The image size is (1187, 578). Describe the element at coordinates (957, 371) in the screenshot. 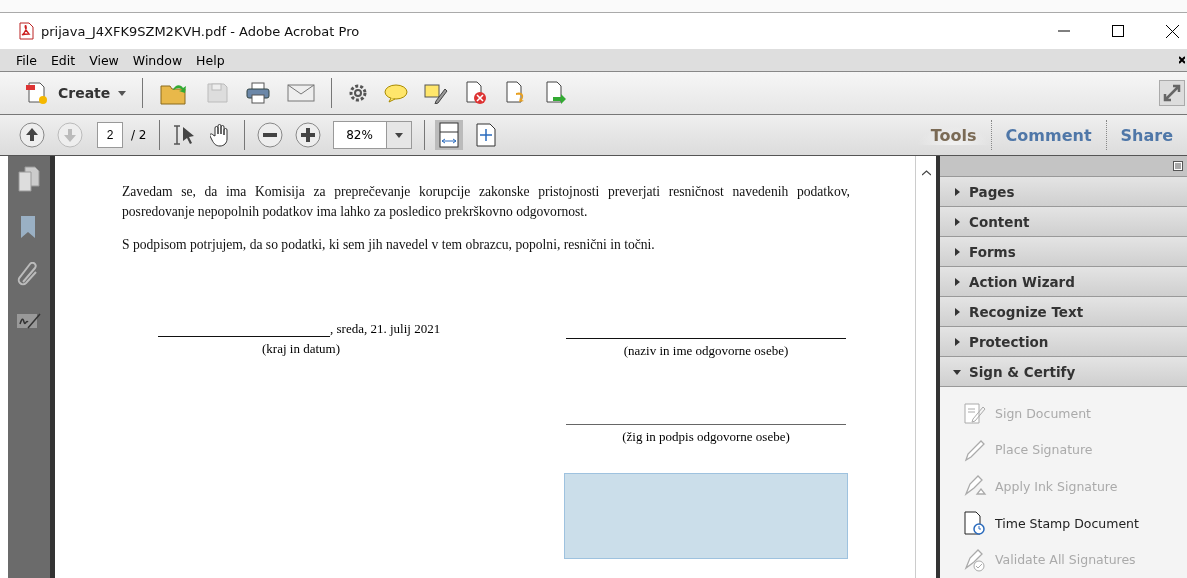

I see `caret-down-icon` at that location.